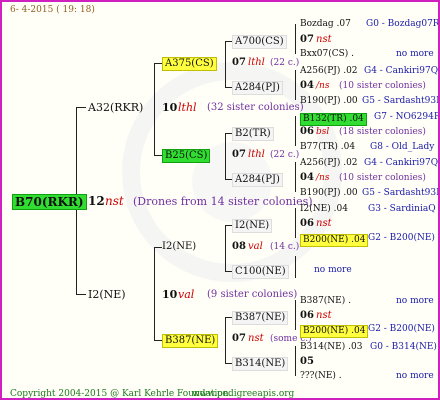  I want to click on r20-gen: 05, so click(307, 361).